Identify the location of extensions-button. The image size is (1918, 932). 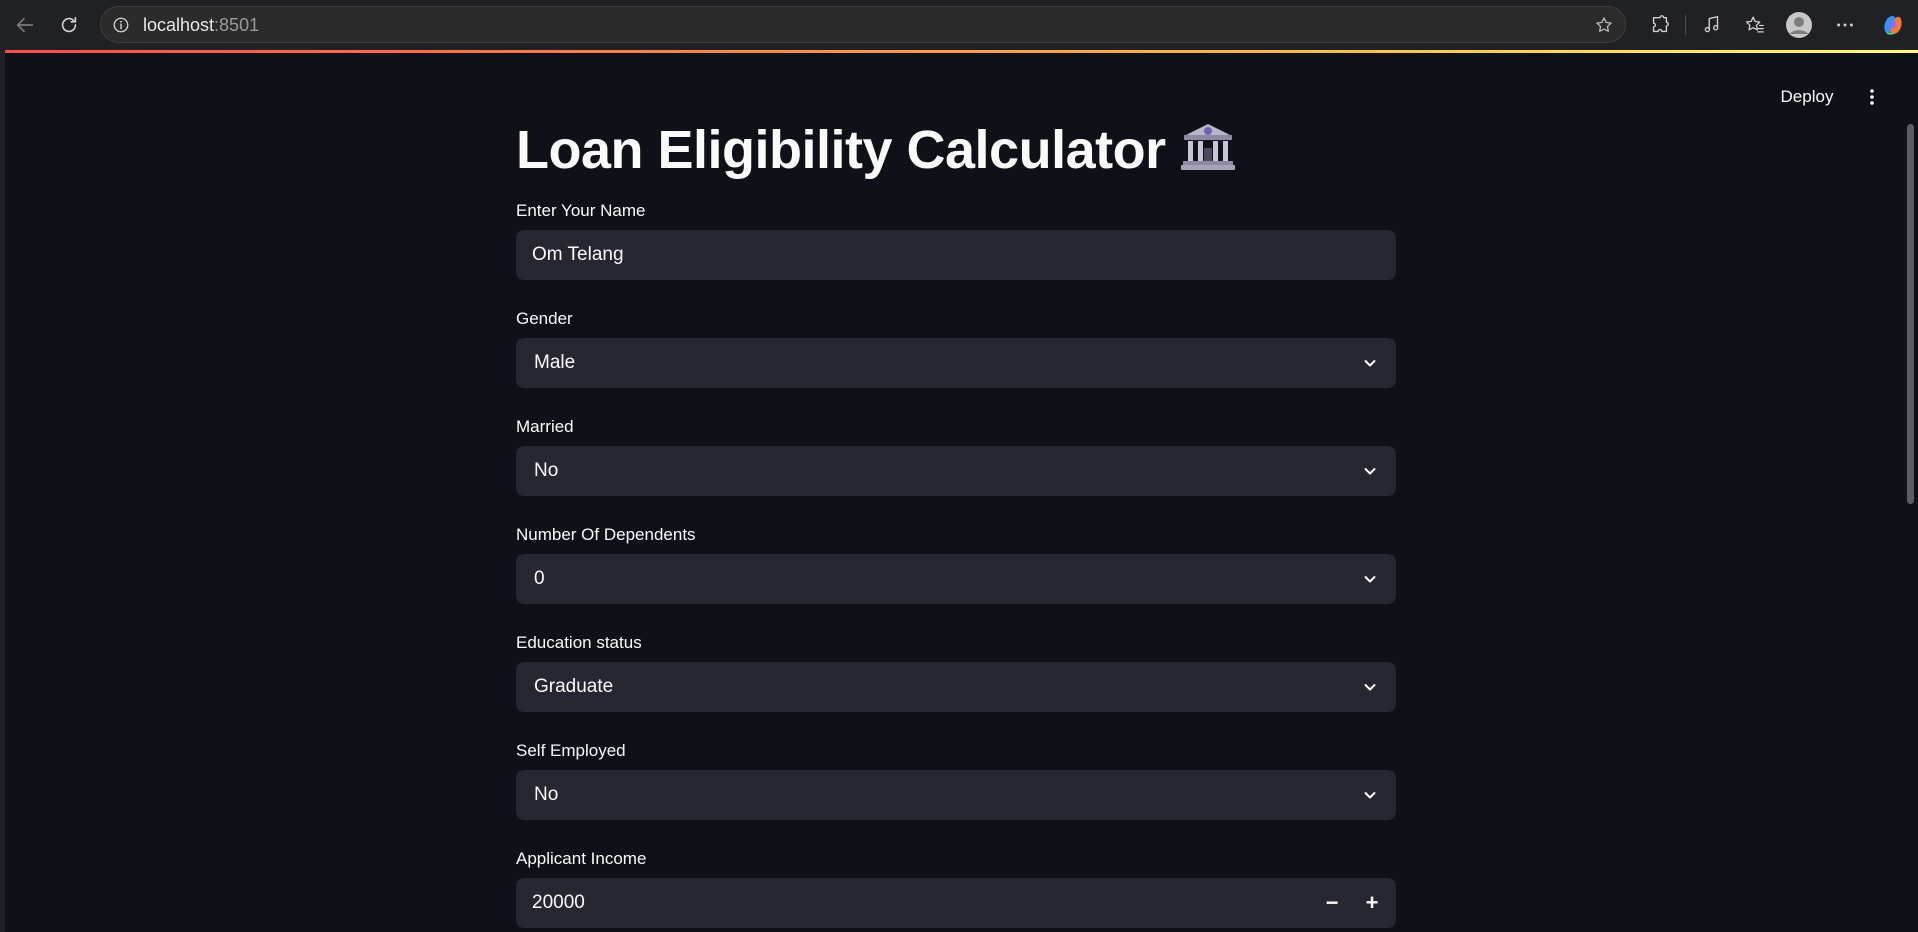
(1660, 25).